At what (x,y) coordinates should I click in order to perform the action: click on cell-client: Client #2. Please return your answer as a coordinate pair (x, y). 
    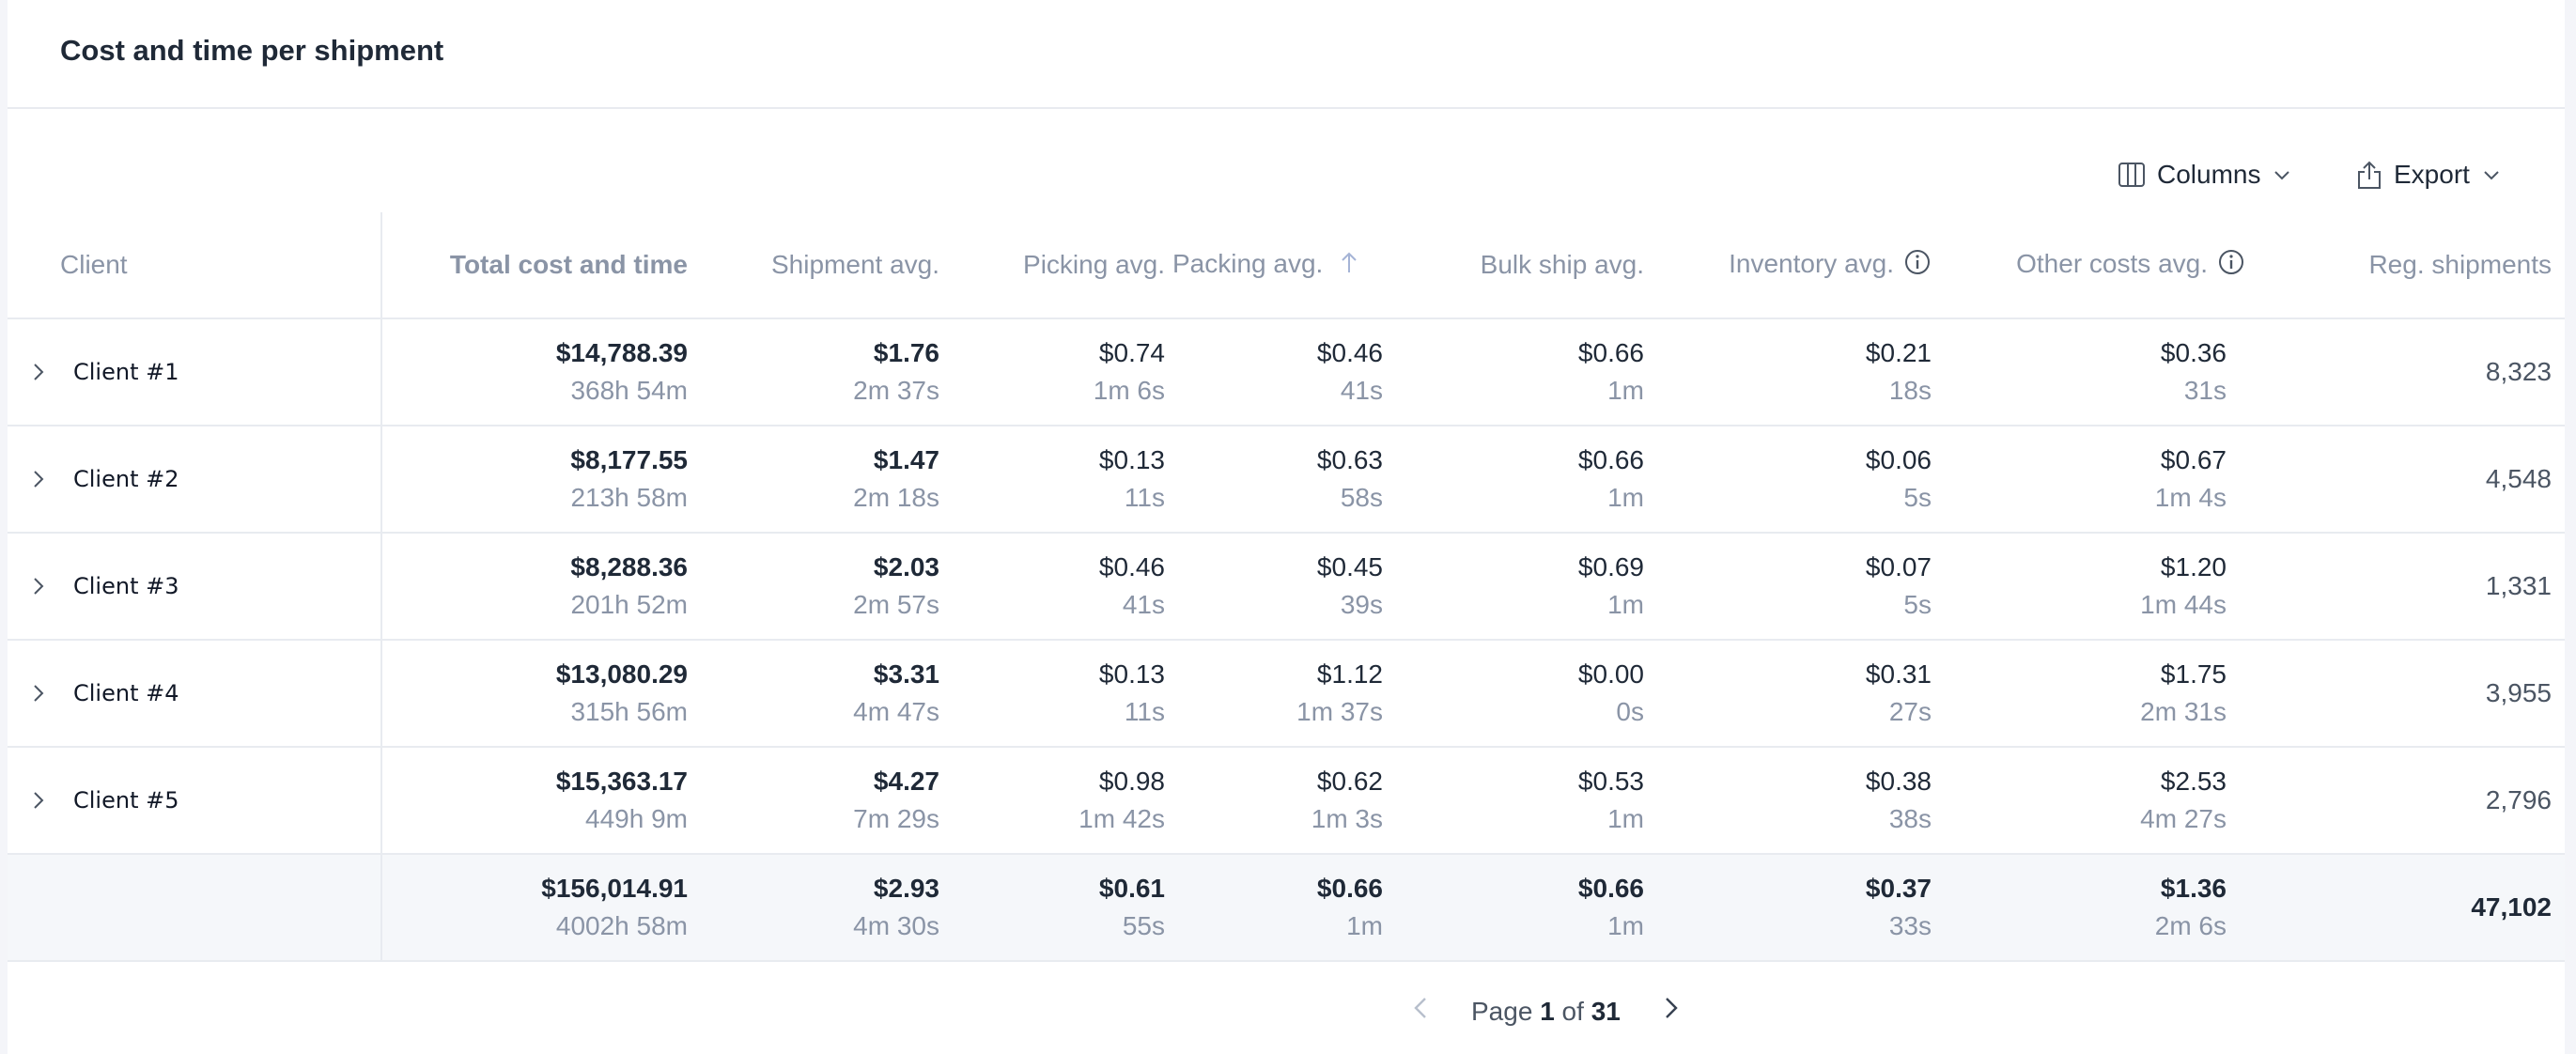
    Looking at the image, I should click on (195, 480).